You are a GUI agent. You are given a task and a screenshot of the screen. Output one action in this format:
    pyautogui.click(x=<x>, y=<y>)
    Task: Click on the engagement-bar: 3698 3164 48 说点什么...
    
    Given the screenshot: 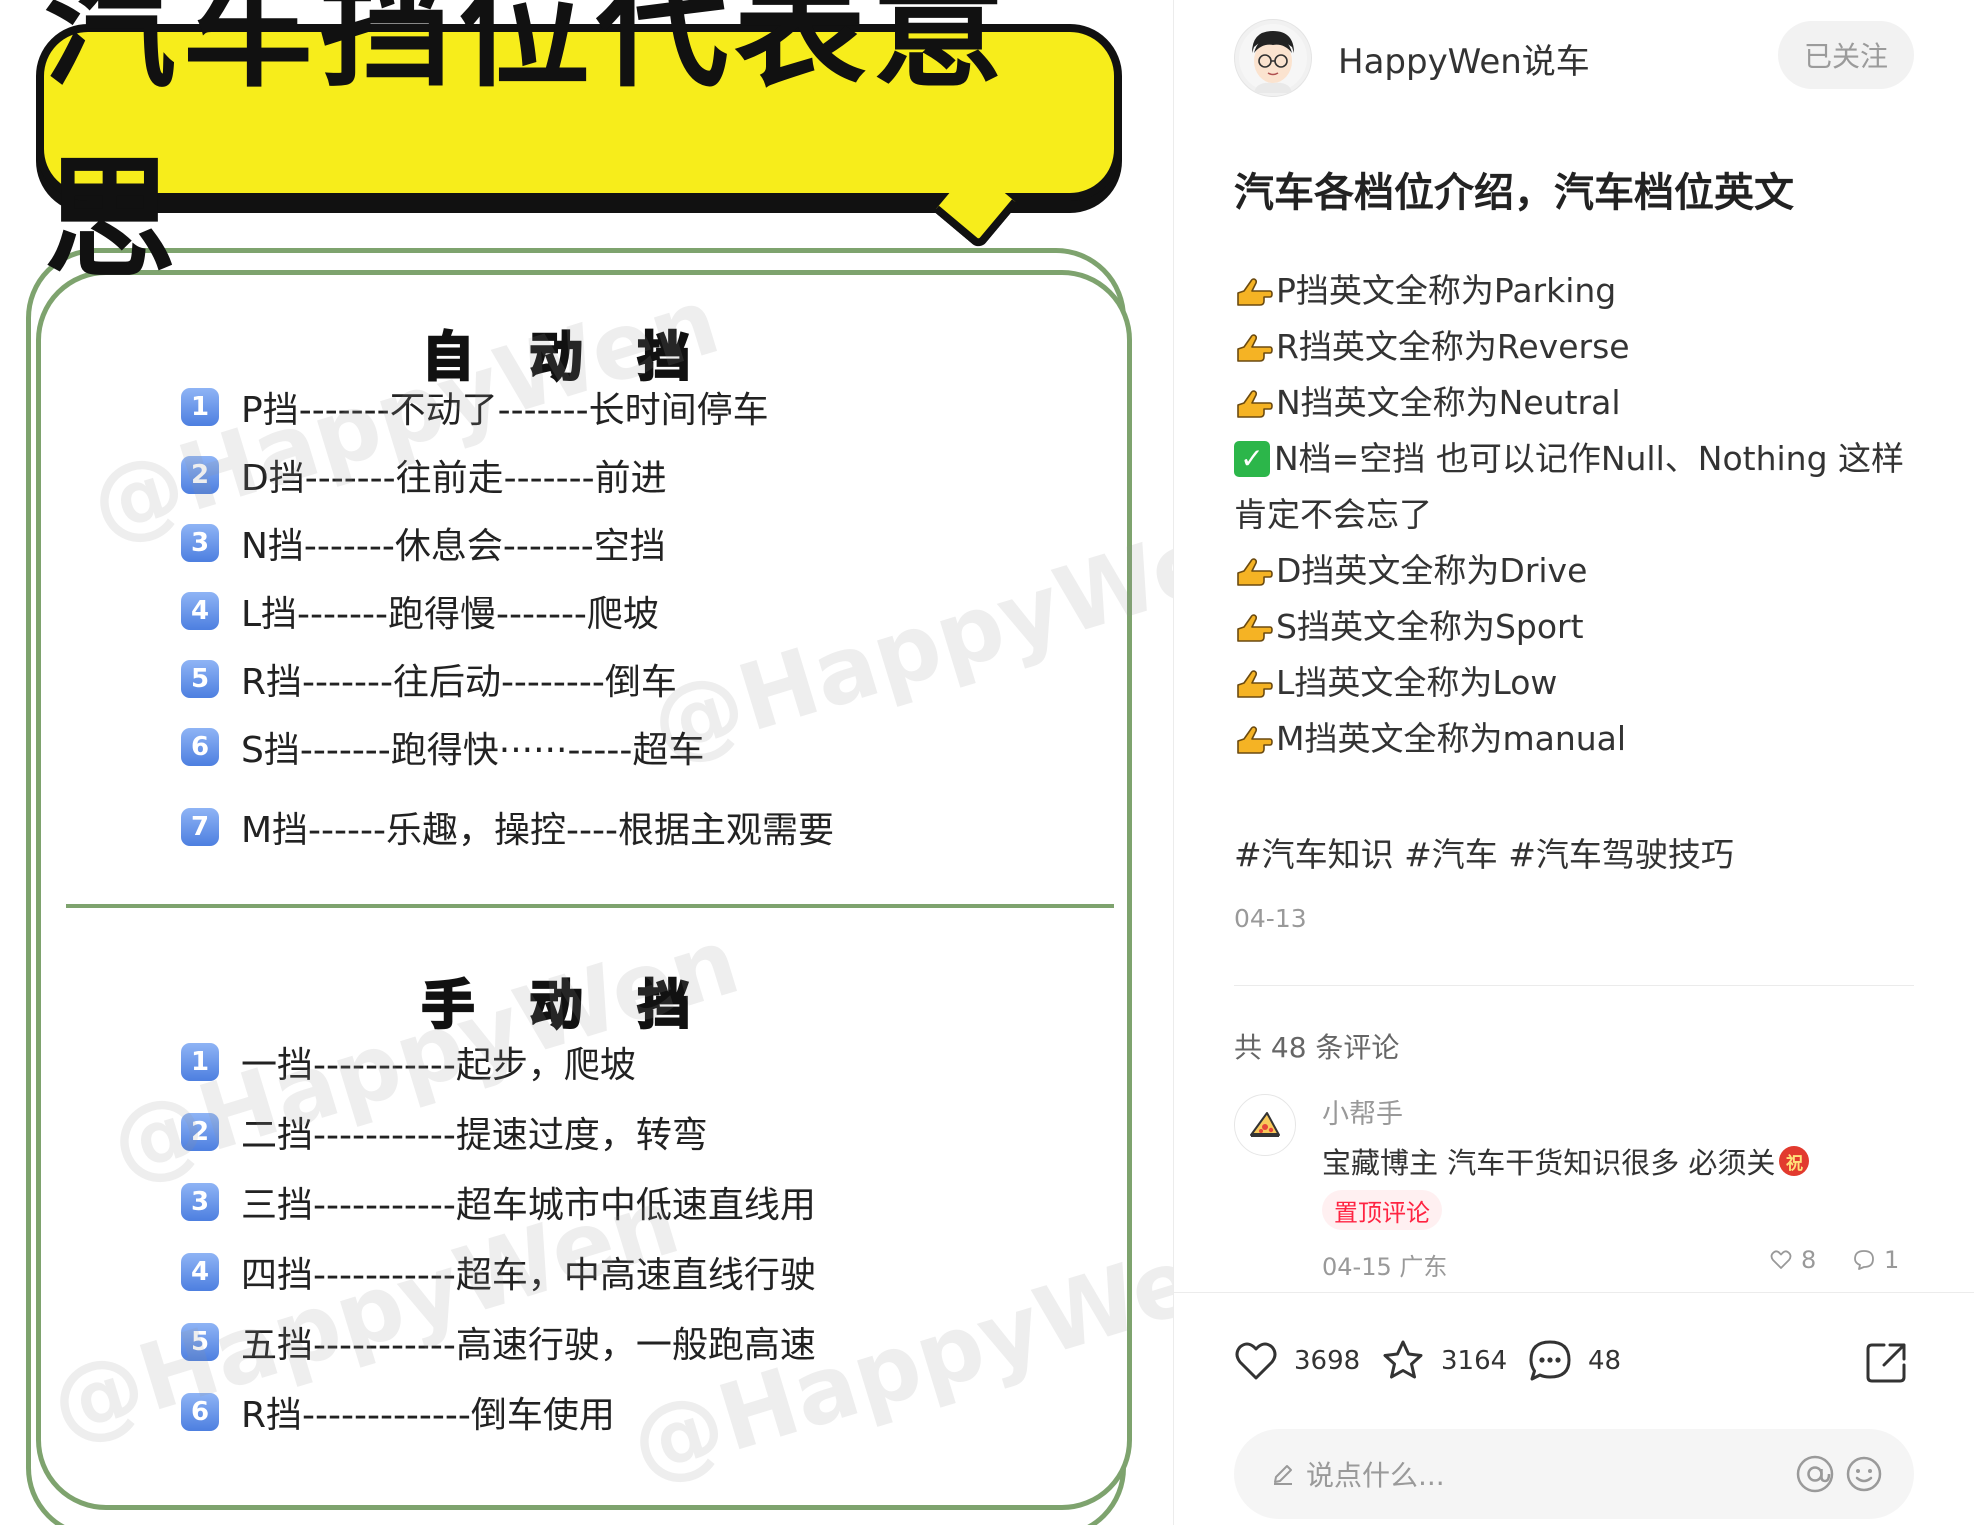 What is the action you would take?
    pyautogui.click(x=1574, y=1408)
    